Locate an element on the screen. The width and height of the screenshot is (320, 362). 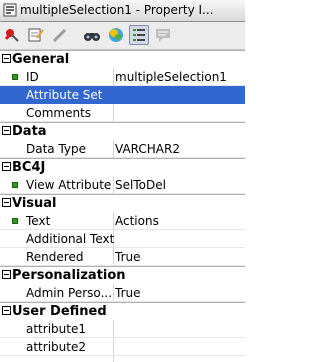
section-user-defined: User Defined is located at coordinates (122, 311).